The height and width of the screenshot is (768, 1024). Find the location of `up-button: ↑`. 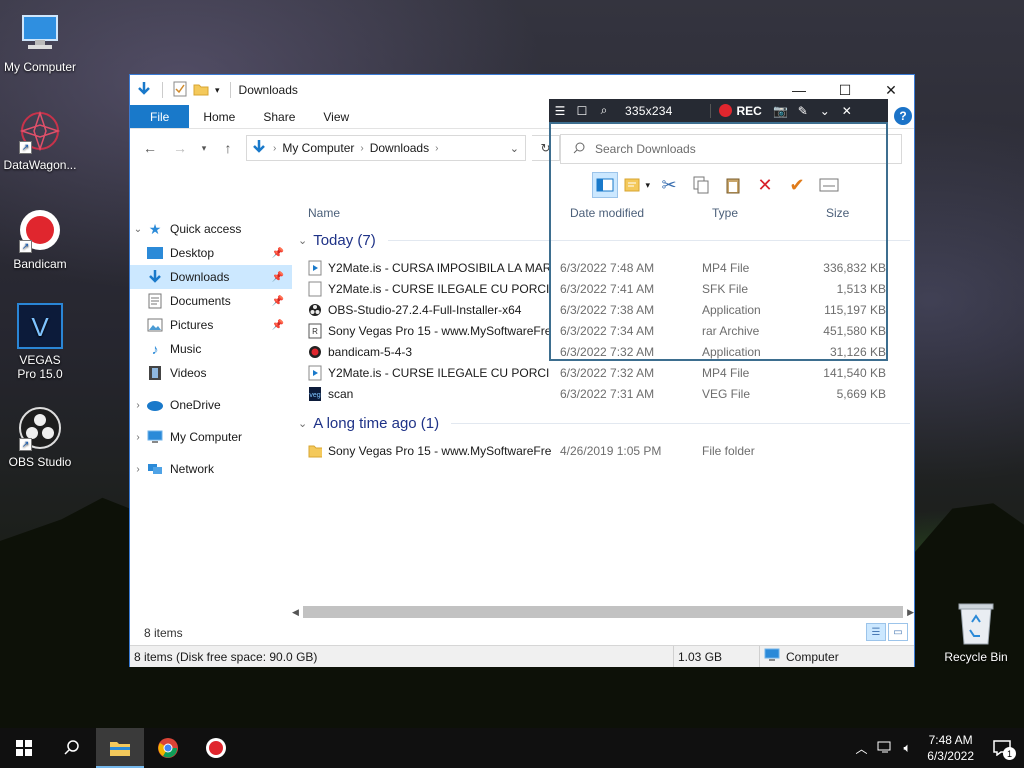

up-button: ↑ is located at coordinates (228, 148).